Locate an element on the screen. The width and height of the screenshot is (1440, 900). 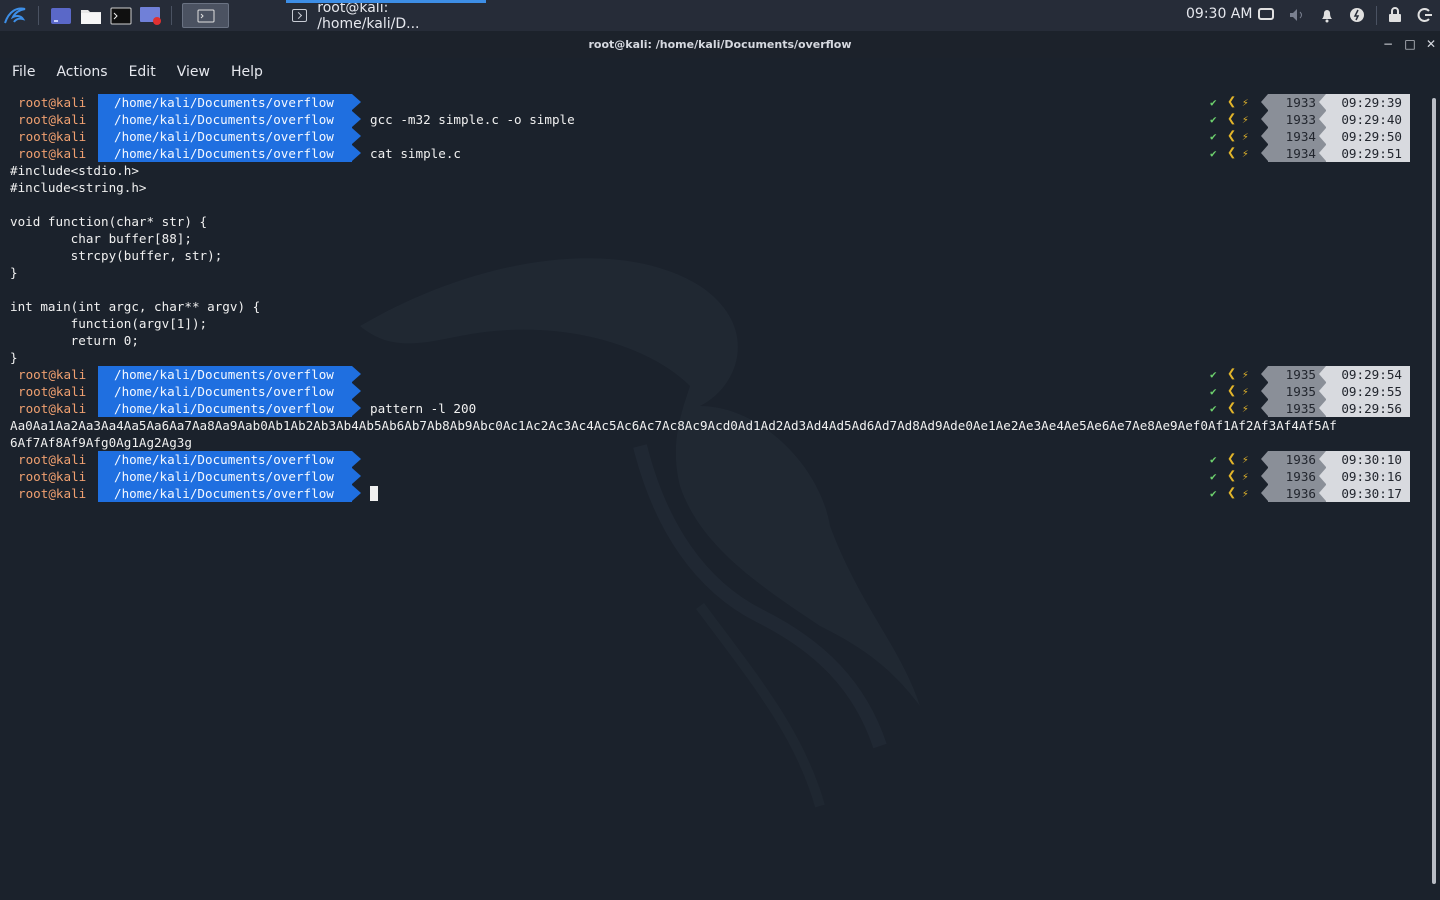
command-timestamp: 09:29:50 is located at coordinates (1364, 136).